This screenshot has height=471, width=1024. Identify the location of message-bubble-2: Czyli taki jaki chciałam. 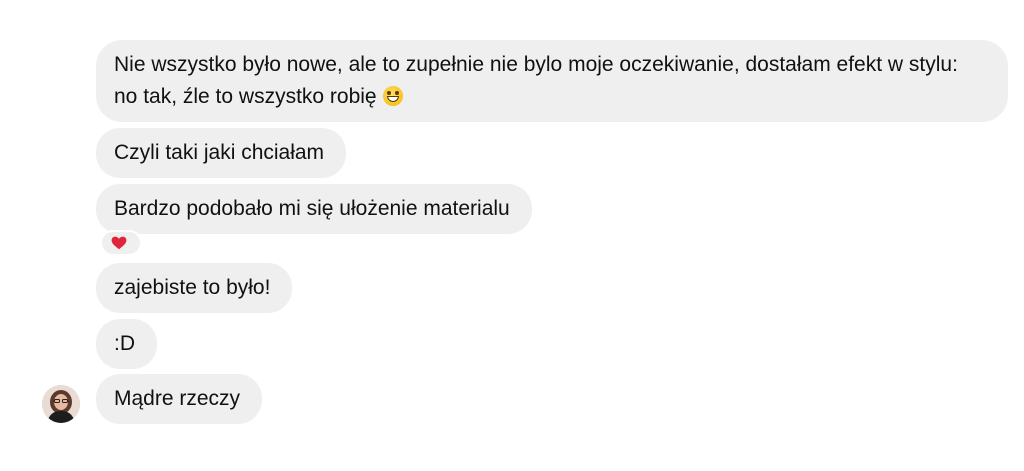
(221, 153).